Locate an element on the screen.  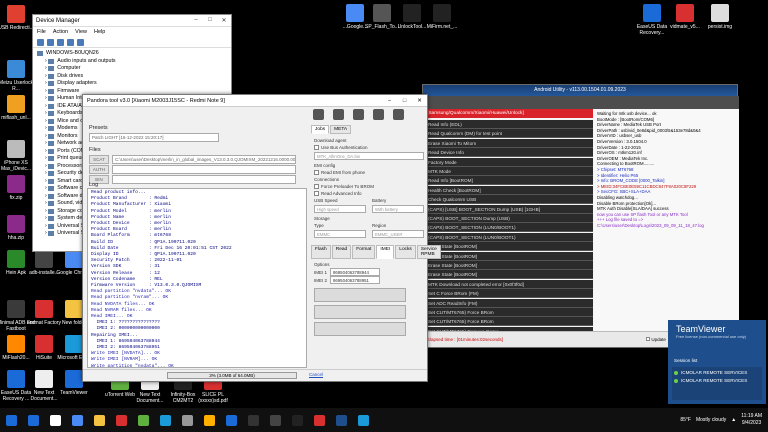
tab-meta: META is located at coordinates (341, 129).